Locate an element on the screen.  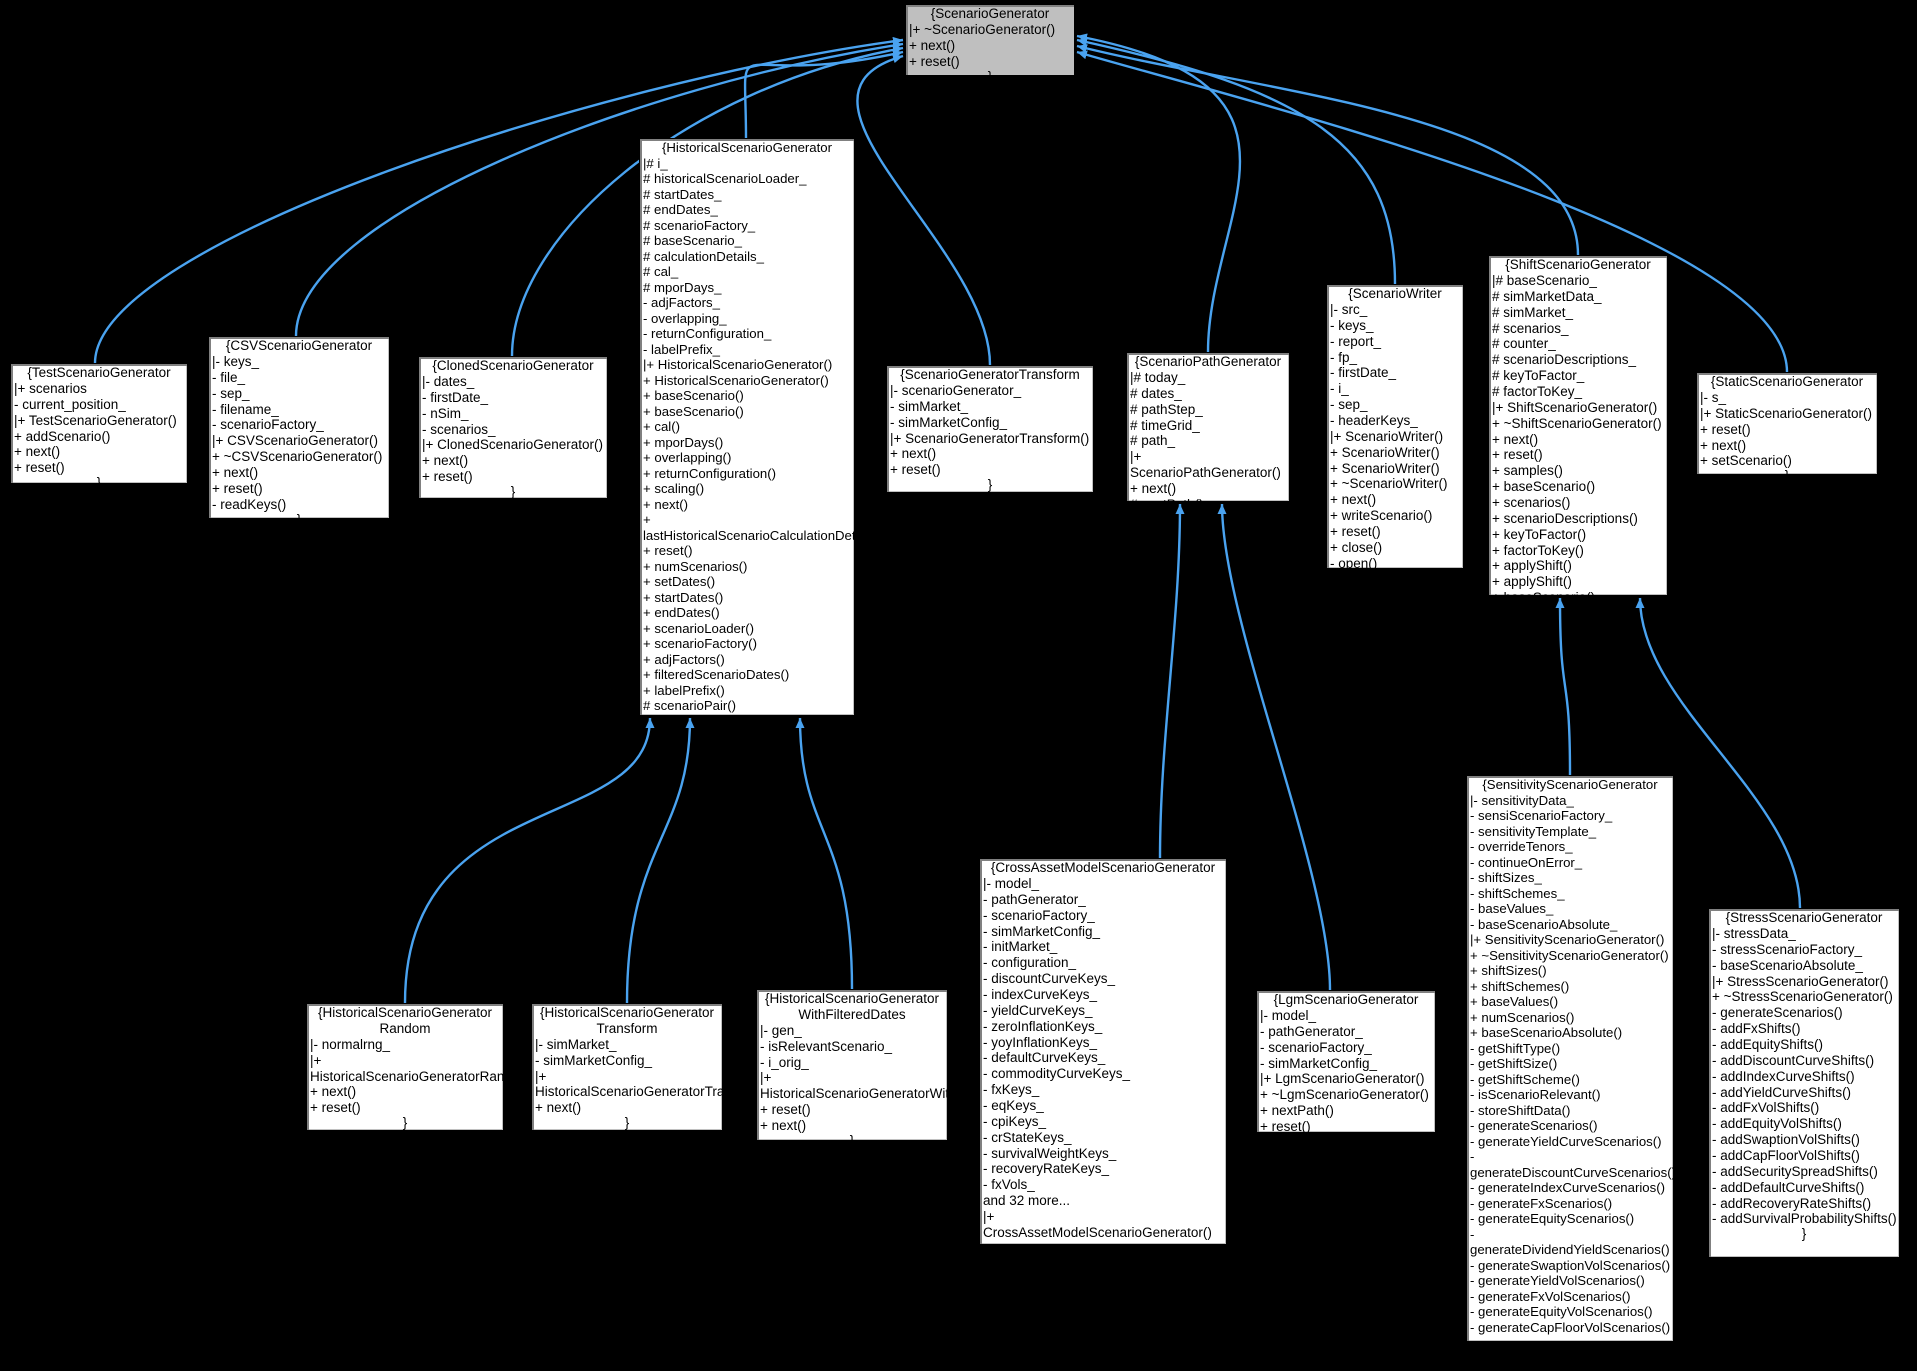
class-member: |# today_ is located at coordinates (1158, 377).